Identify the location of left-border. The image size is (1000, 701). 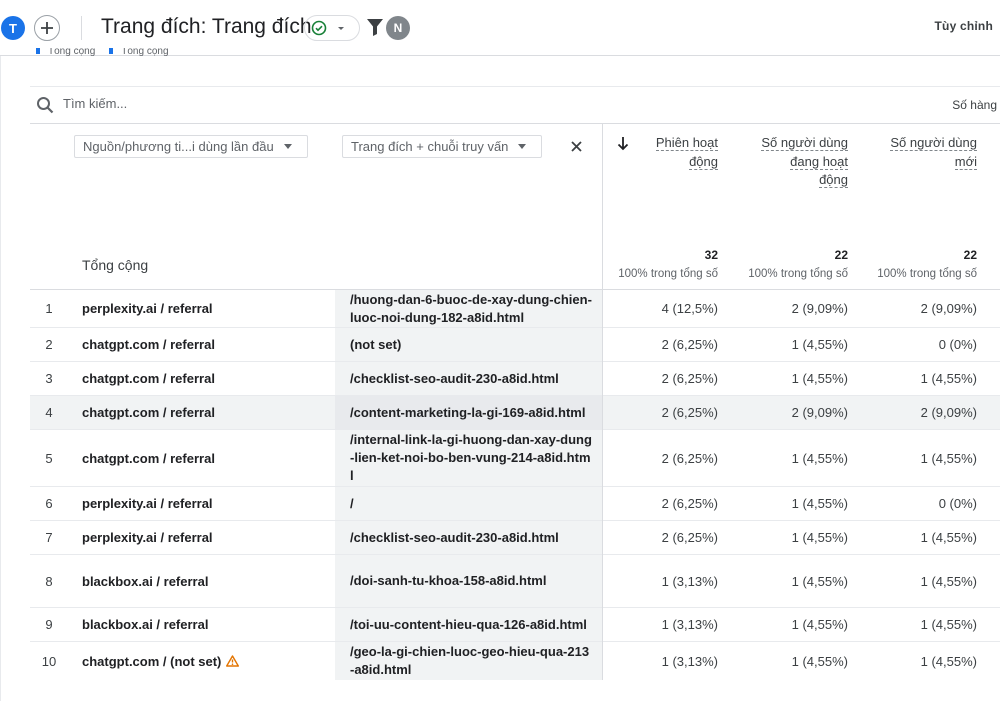
(0, 378).